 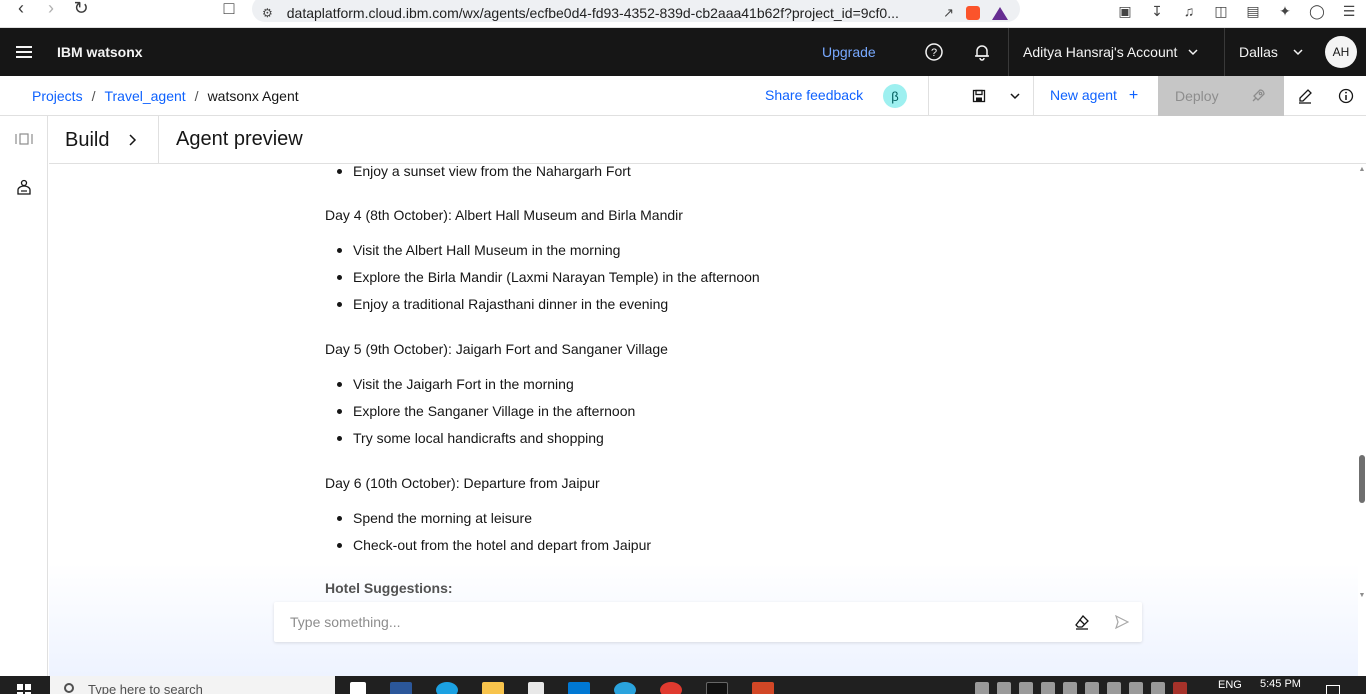 I want to click on new-agent-button: New agent +, so click(x=1094, y=96).